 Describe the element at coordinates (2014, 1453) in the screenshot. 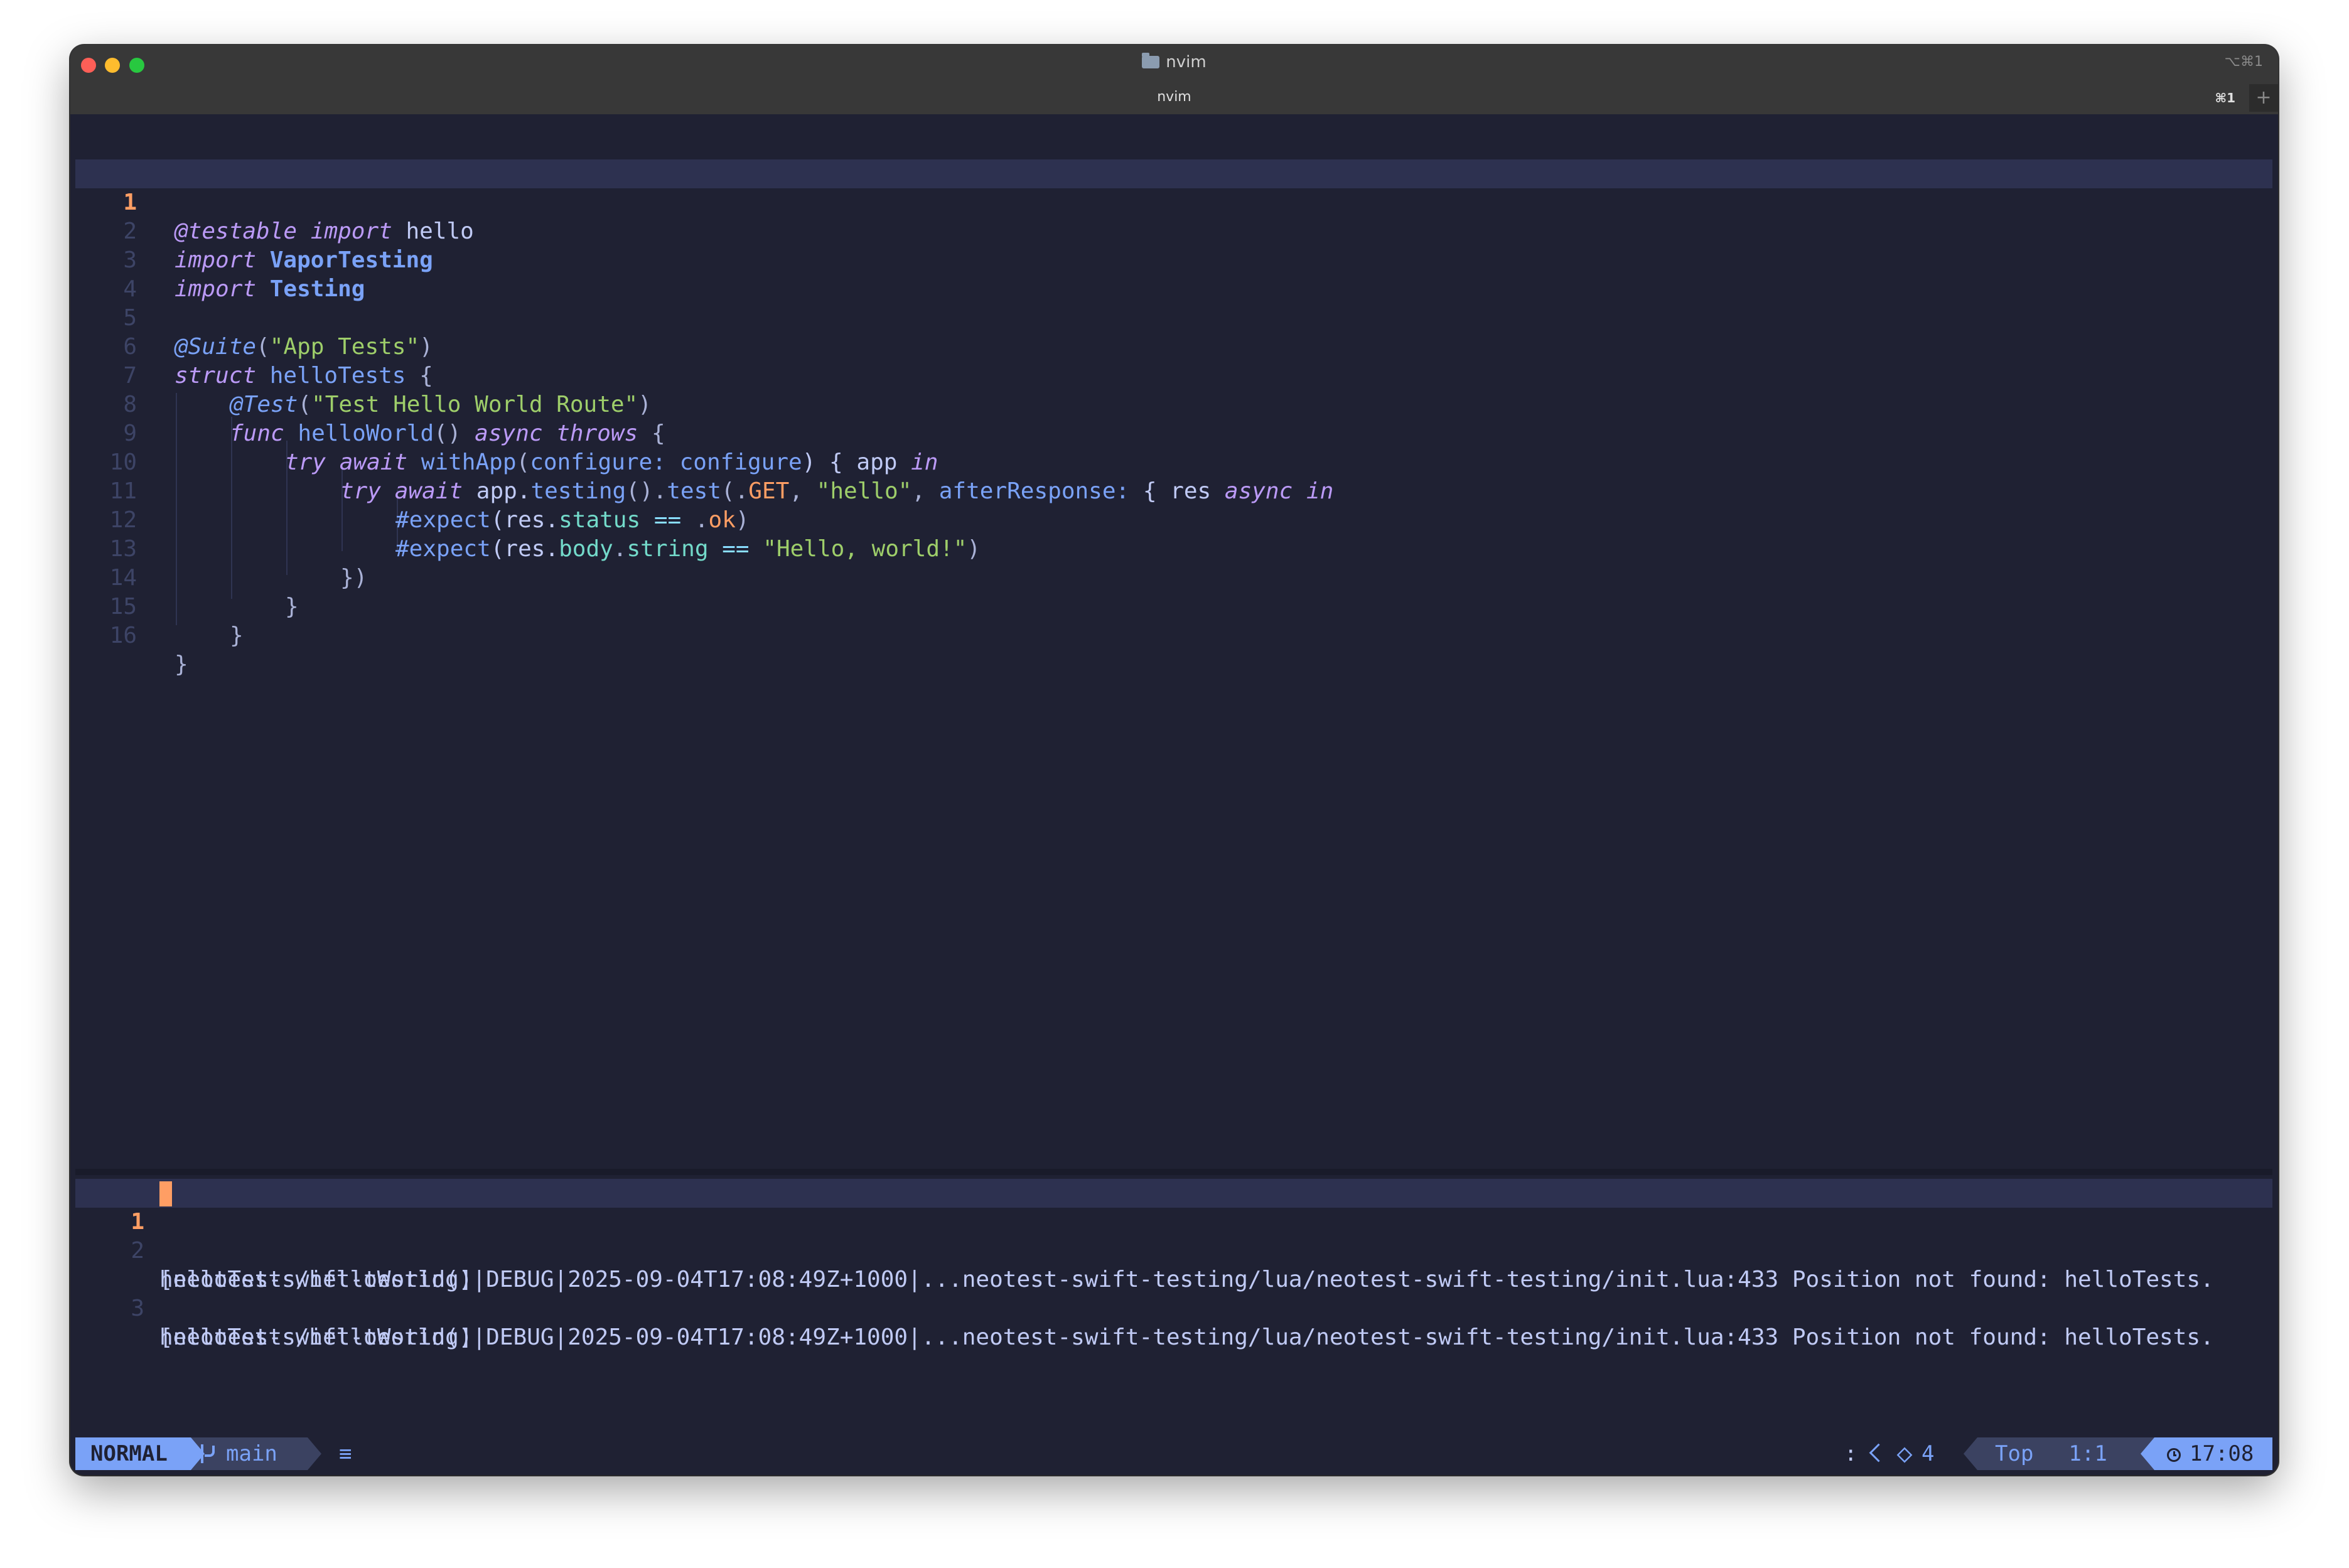

I see `scroll-position: Top` at that location.